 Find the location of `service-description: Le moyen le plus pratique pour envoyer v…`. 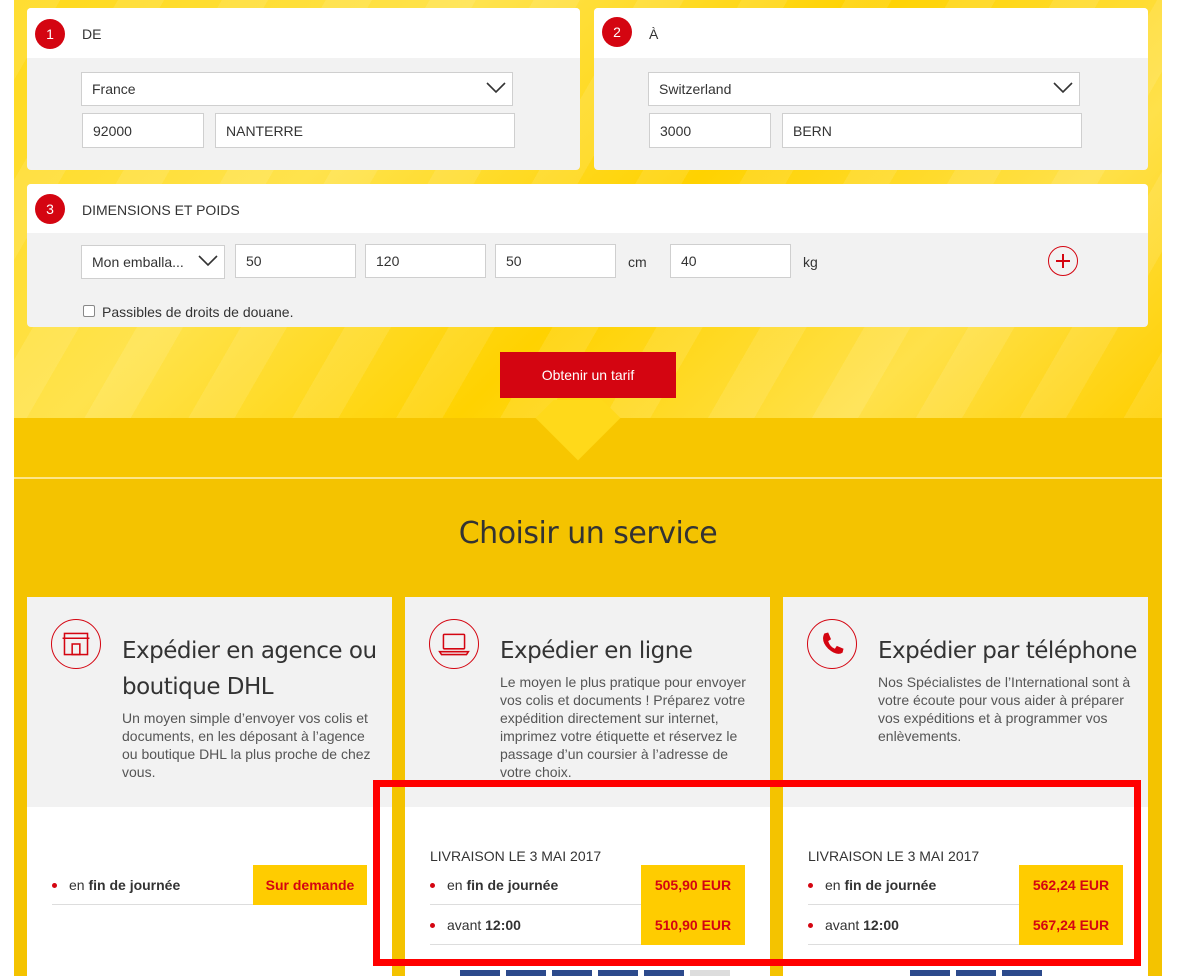

service-description: Le moyen le plus pratique pour envoyer v… is located at coordinates (623, 727).